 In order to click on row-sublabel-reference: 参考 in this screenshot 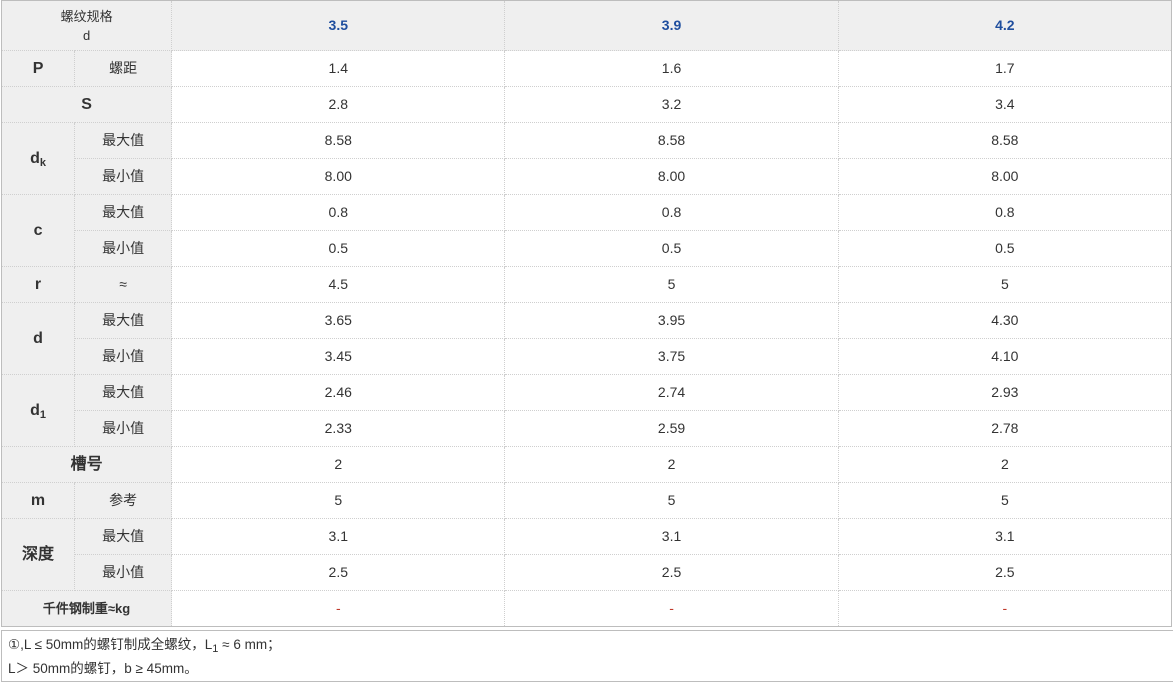, I will do `click(123, 500)`.